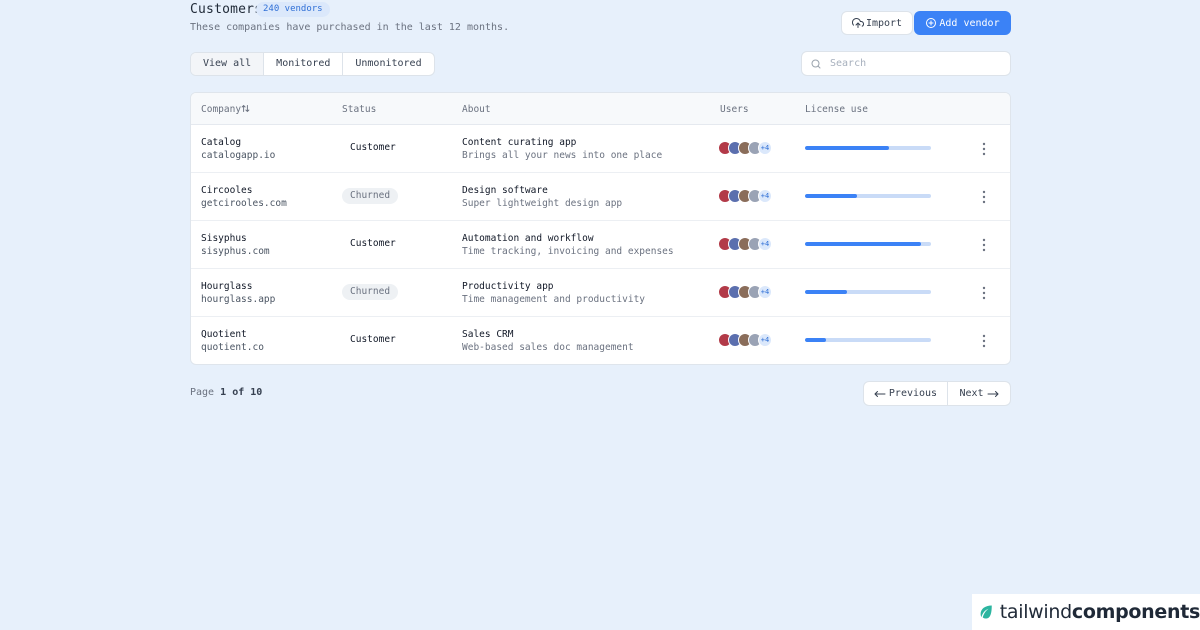 The width and height of the screenshot is (1200, 630). I want to click on next-label: Next, so click(971, 393).